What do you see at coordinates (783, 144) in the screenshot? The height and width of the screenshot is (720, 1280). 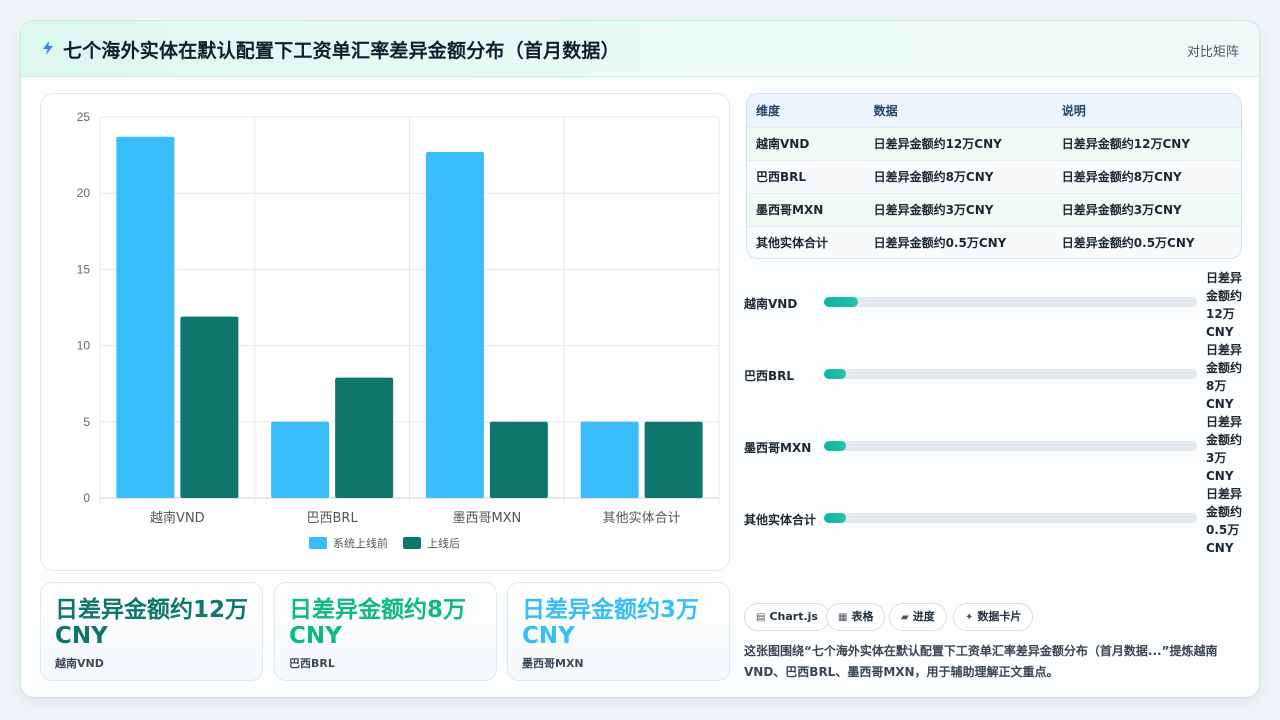 I see `table-cell: 越南VND` at bounding box center [783, 144].